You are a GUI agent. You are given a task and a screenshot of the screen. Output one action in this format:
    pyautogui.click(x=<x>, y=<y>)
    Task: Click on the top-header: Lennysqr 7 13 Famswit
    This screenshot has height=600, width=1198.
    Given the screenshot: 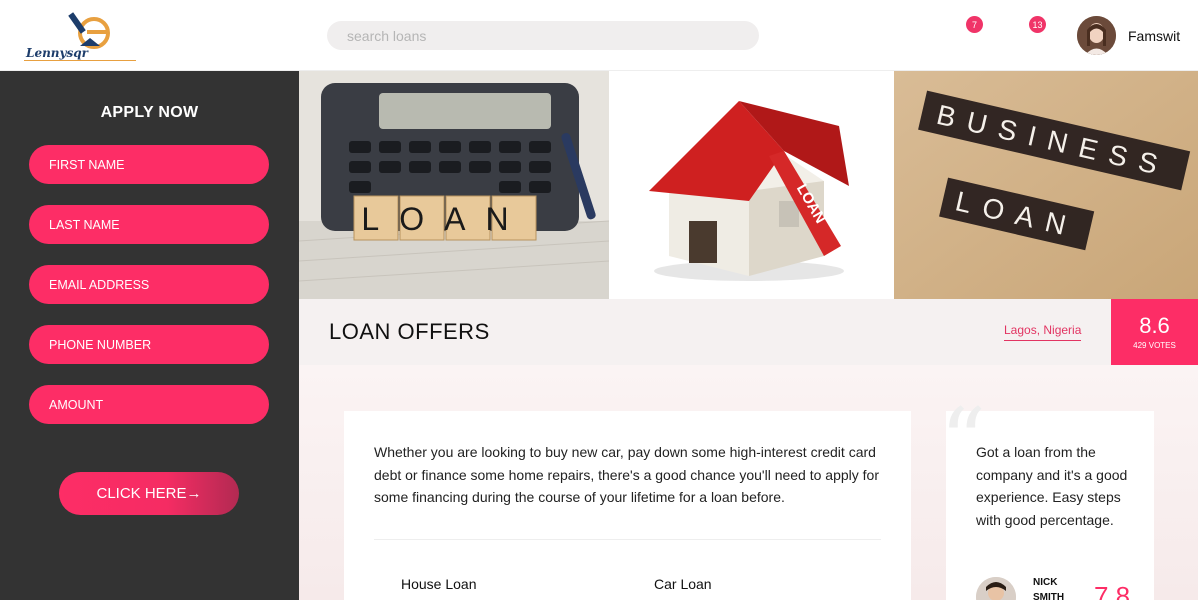 What is the action you would take?
    pyautogui.click(x=599, y=35)
    